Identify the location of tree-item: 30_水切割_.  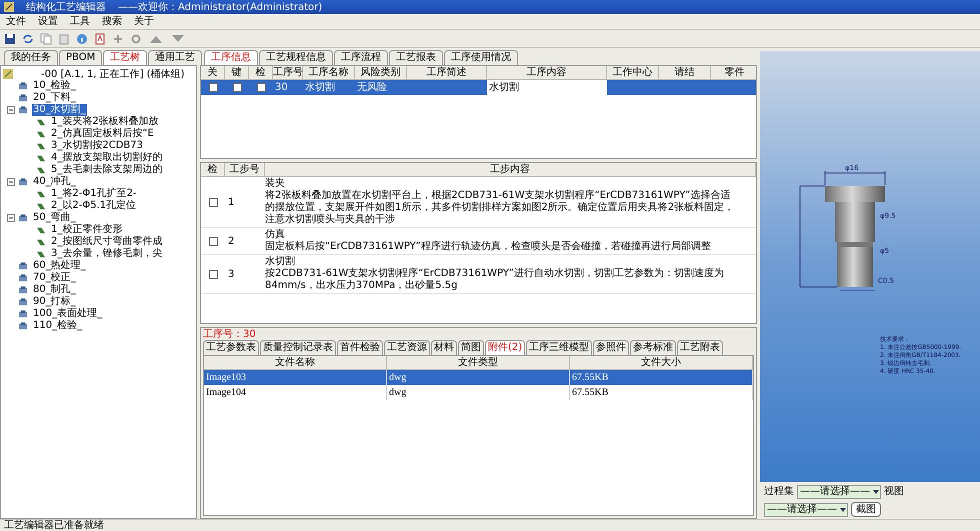
(59, 110).